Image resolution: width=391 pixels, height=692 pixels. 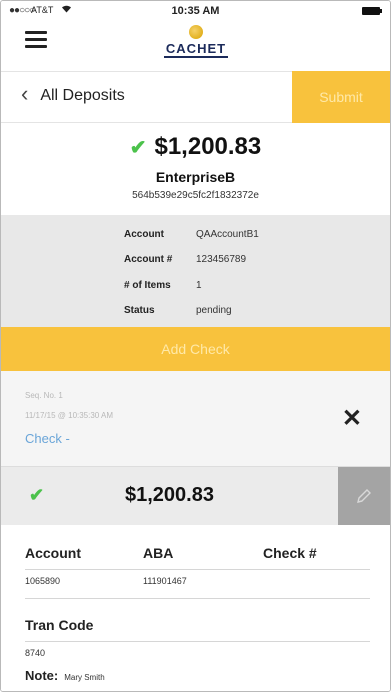 What do you see at coordinates (178, 310) in the screenshot?
I see `detail-row-status: Status pending` at bounding box center [178, 310].